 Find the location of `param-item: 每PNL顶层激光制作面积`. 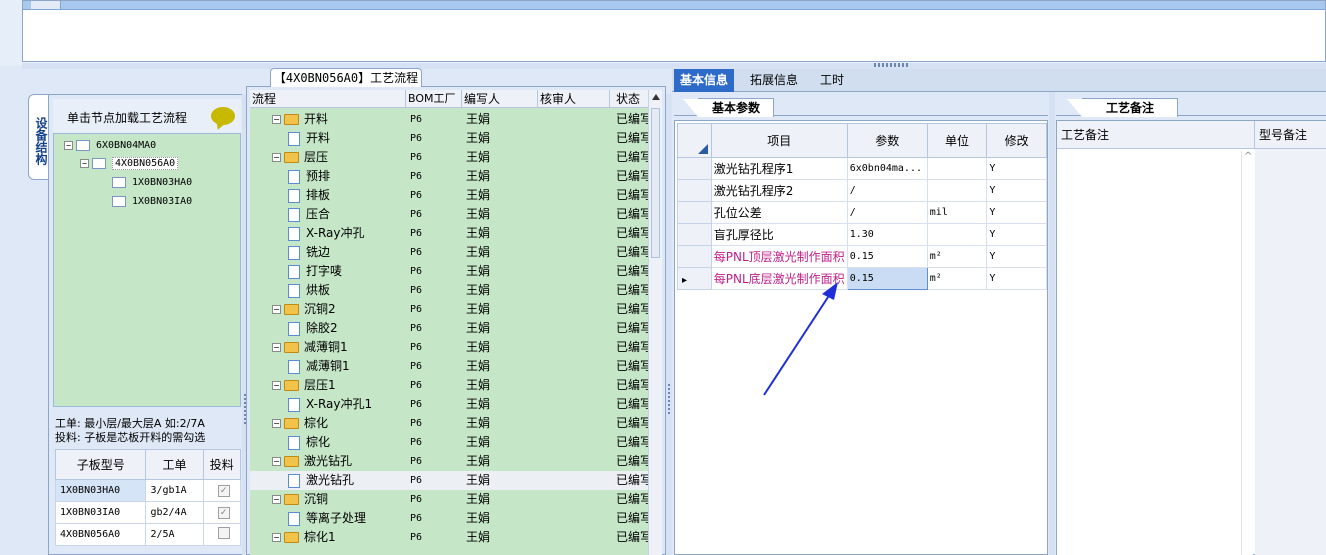

param-item: 每PNL顶层激光制作面积 is located at coordinates (779, 256).